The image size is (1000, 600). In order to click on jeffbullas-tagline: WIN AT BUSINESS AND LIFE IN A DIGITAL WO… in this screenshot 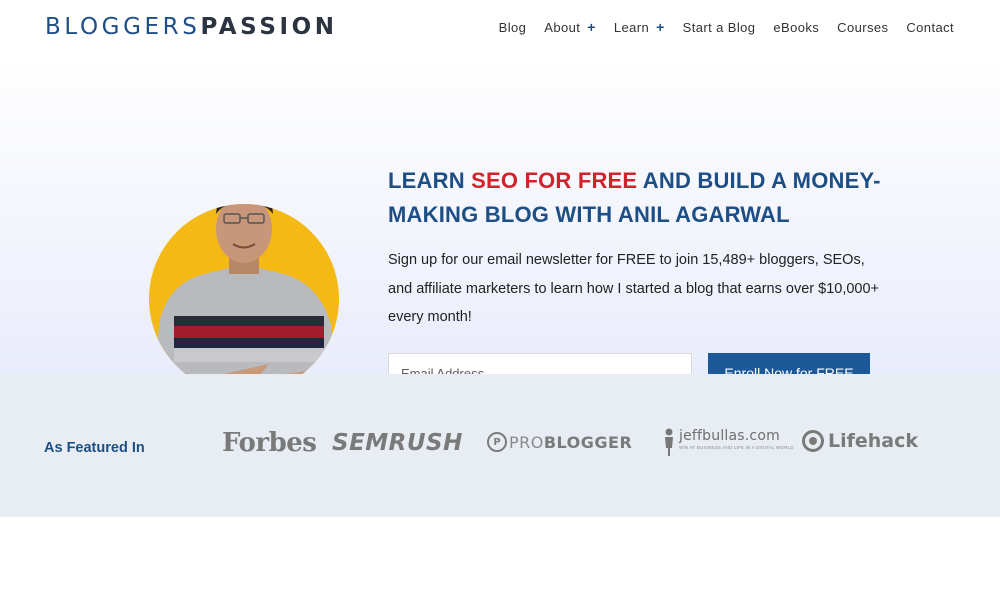, I will do `click(736, 447)`.